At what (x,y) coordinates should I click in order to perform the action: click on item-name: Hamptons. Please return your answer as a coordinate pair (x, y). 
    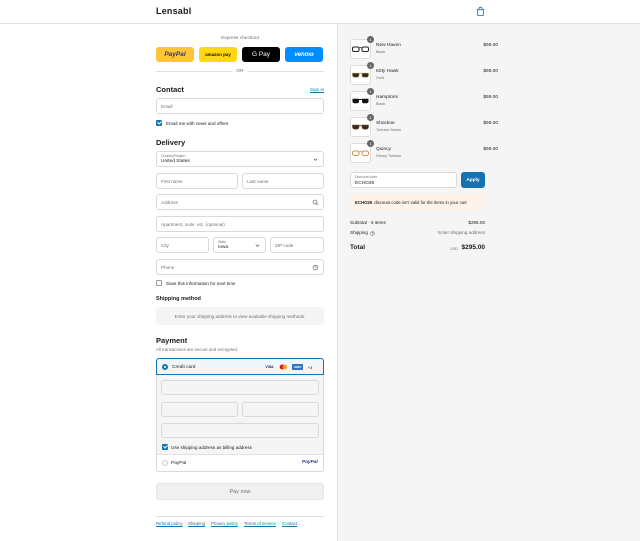
    Looking at the image, I should click on (387, 97).